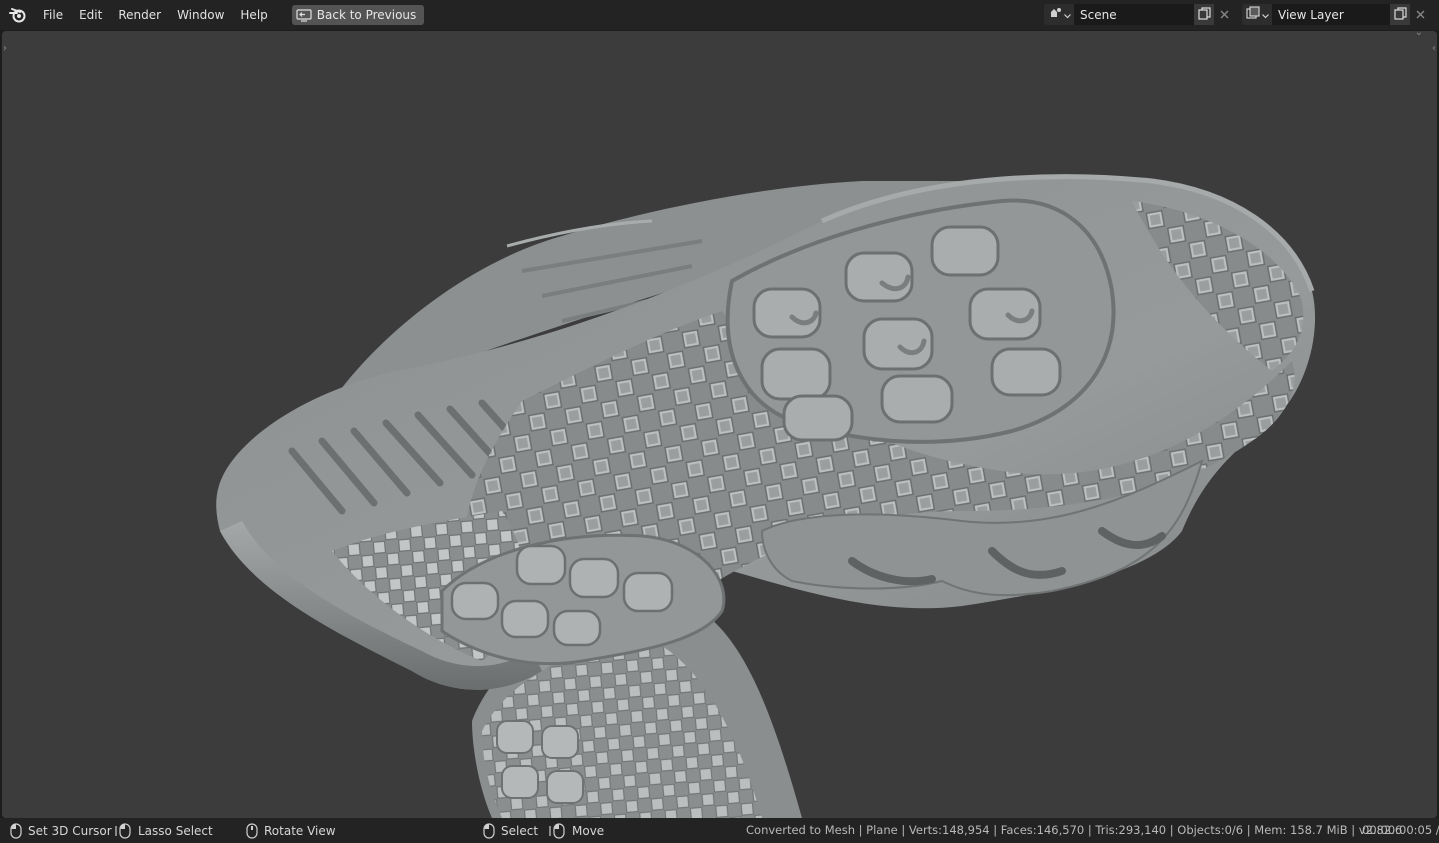 This screenshot has width=1439, height=843. I want to click on hint-label: Set 3D Cursor, so click(70, 830).